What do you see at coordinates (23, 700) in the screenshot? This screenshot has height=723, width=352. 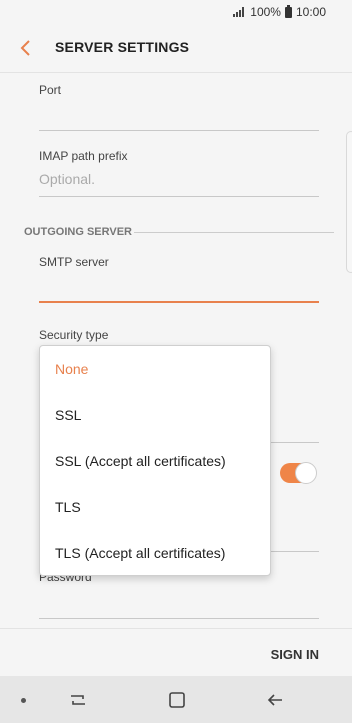 I see `nav-dot-icon` at bounding box center [23, 700].